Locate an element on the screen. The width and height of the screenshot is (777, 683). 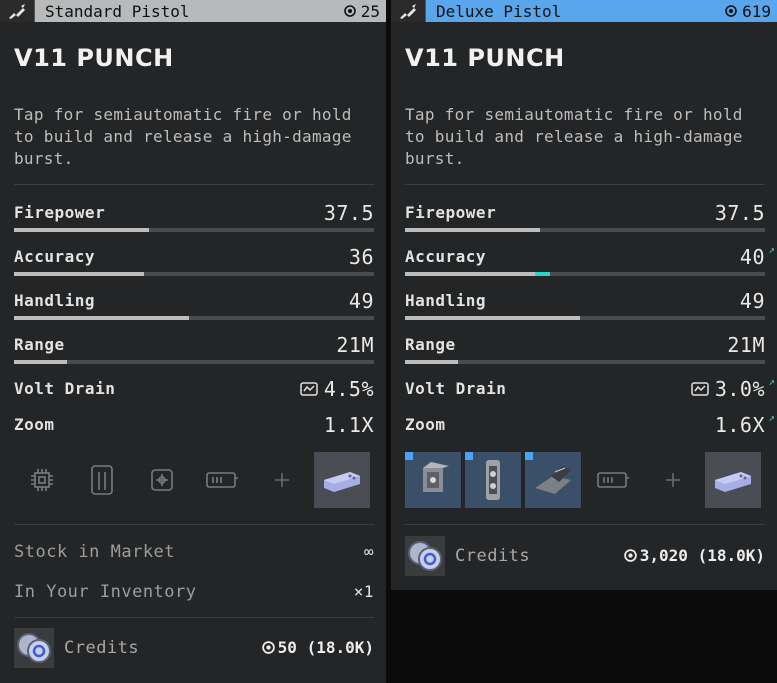
stat-value: 4.5% is located at coordinates (348, 389).